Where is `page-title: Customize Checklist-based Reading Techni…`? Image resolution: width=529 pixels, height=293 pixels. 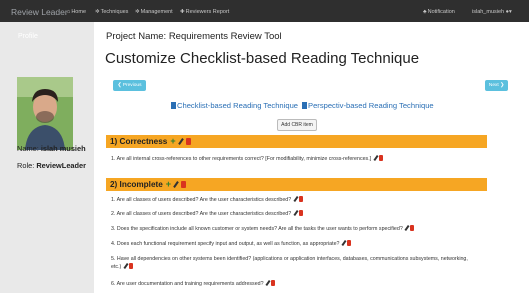 page-title: Customize Checklist-based Reading Techni… is located at coordinates (262, 58).